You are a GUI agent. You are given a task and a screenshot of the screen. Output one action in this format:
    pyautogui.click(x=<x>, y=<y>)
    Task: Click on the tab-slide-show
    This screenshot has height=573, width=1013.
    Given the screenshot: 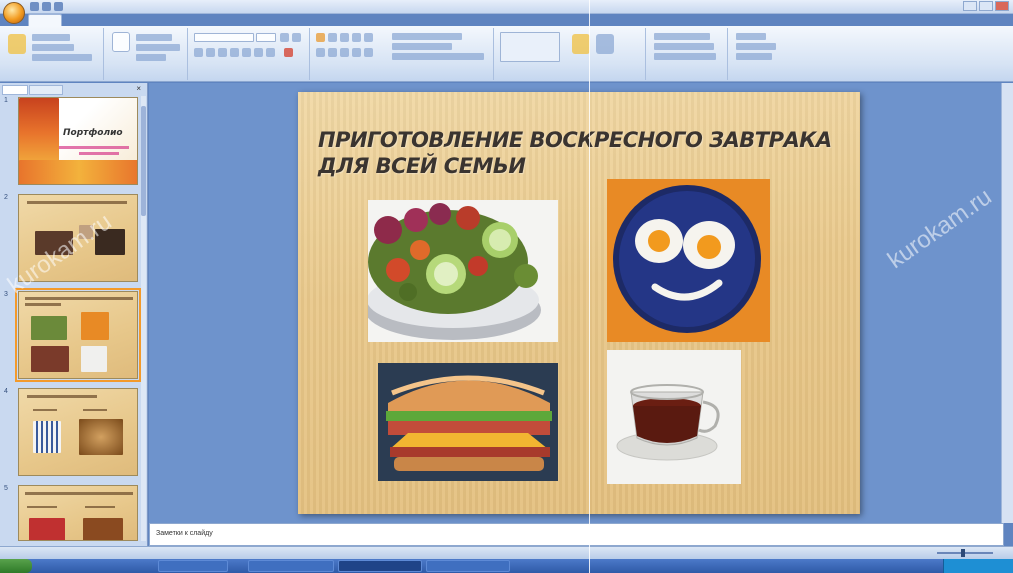 What is the action you would take?
    pyautogui.click(x=200, y=20)
    